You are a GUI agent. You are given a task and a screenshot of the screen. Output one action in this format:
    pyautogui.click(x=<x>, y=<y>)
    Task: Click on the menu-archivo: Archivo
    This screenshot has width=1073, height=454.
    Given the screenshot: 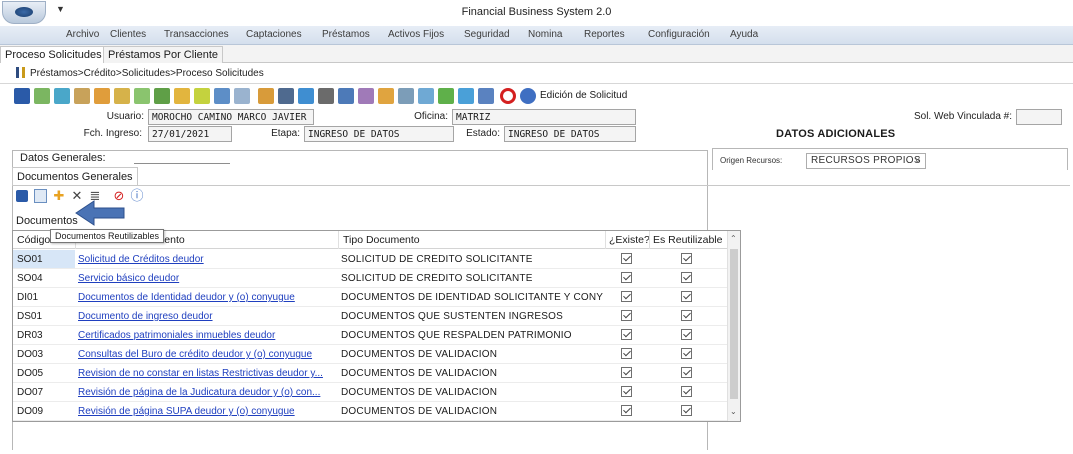 What is the action you would take?
    pyautogui.click(x=82, y=34)
    